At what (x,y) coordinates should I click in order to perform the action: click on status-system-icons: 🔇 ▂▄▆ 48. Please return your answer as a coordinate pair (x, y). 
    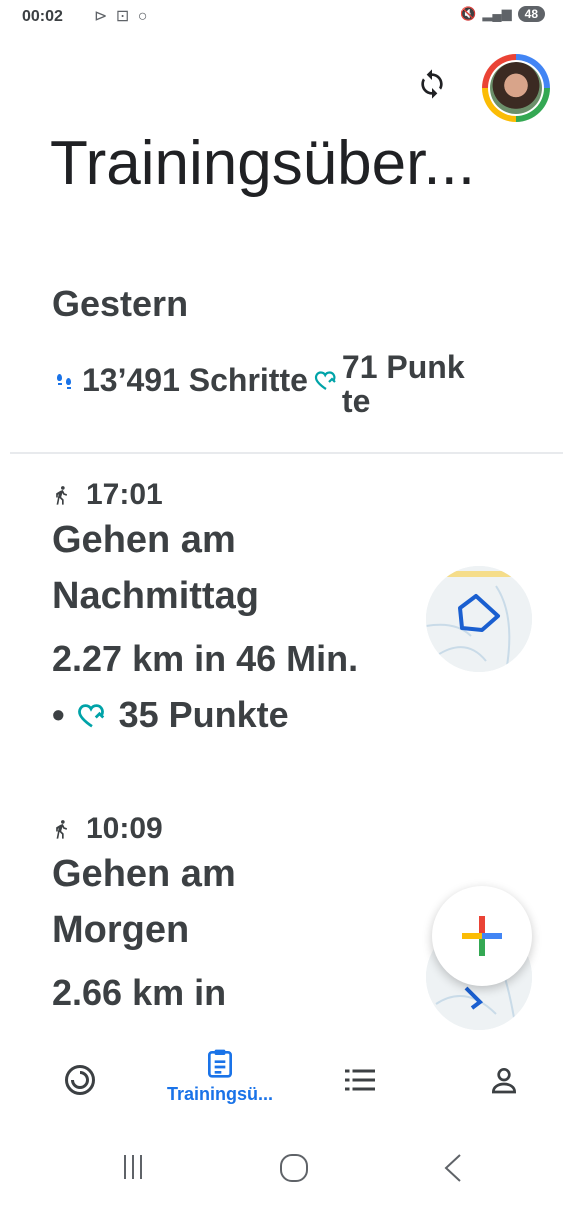
    Looking at the image, I should click on (502, 14).